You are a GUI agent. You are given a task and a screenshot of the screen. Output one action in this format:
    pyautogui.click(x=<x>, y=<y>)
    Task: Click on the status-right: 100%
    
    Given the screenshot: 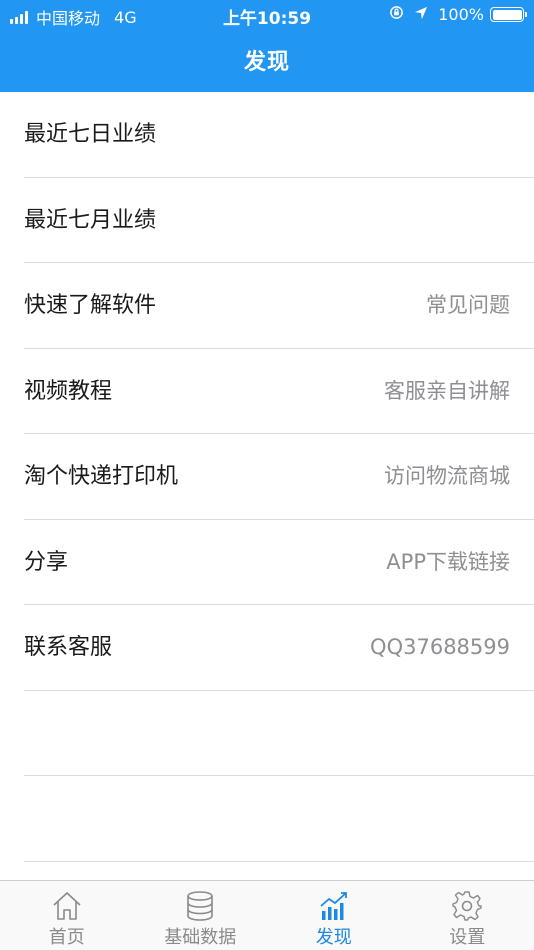 What is the action you would take?
    pyautogui.click(x=458, y=14)
    